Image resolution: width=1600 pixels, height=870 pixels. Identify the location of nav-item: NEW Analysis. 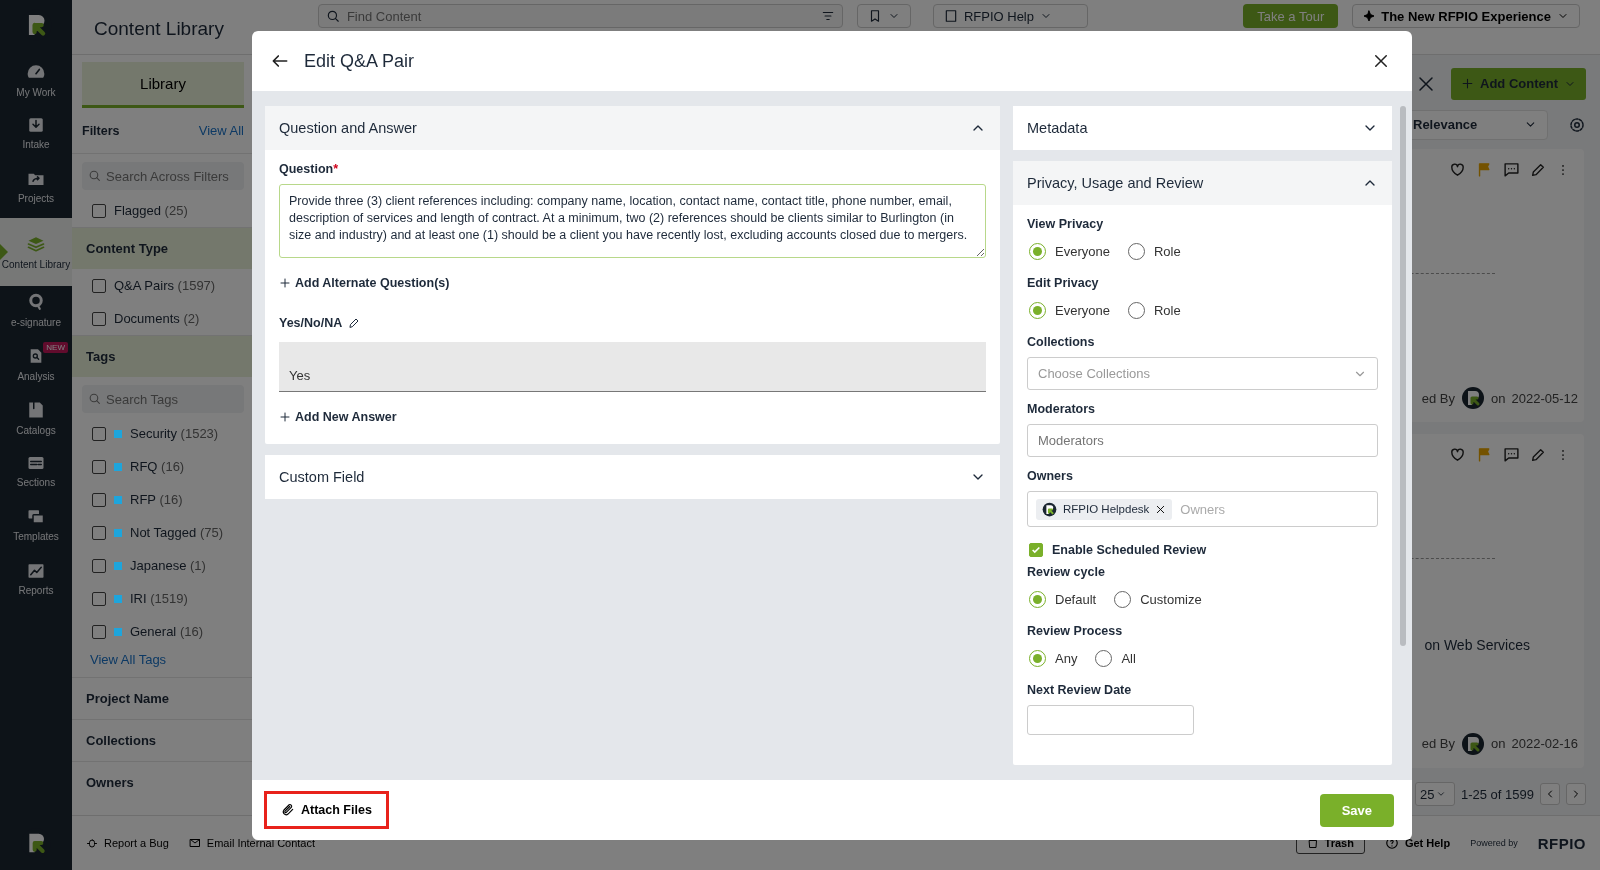
(36, 367).